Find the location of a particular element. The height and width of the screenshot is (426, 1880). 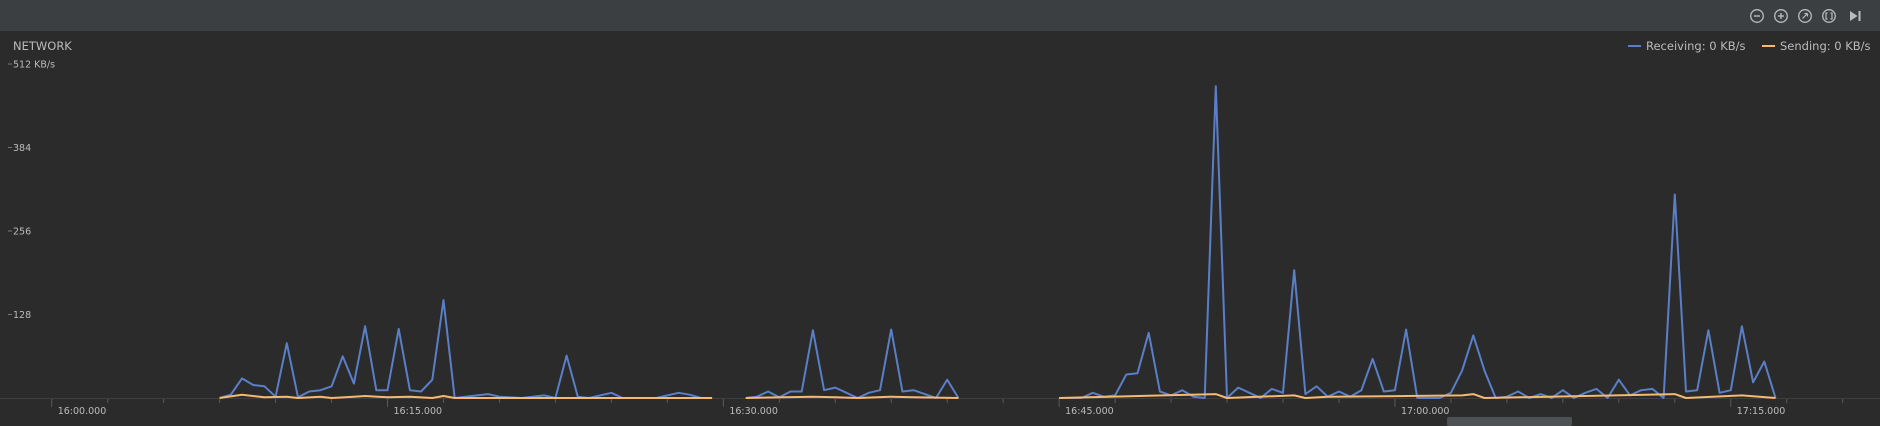

x-tick-label-2: 16:30.000 is located at coordinates (753, 411).